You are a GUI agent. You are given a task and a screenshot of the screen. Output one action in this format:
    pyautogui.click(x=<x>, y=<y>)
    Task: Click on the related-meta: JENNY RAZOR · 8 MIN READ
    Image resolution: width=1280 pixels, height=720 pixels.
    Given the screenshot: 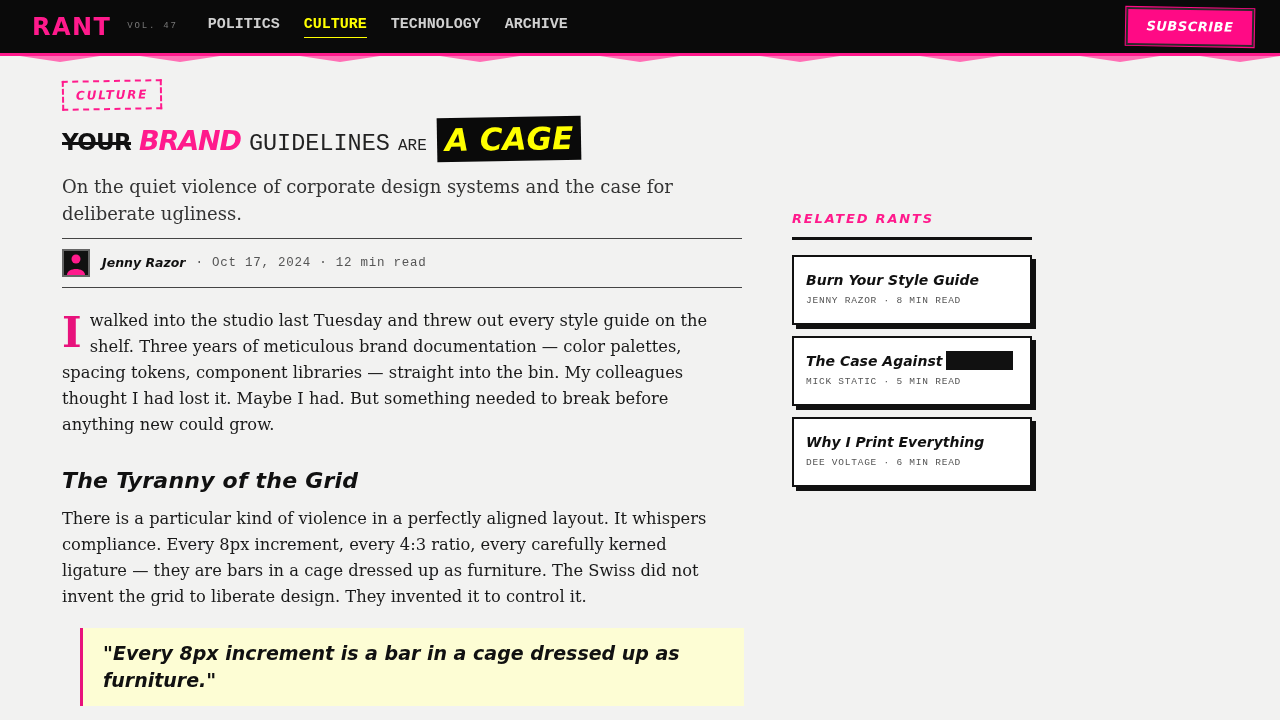 What is the action you would take?
    pyautogui.click(x=884, y=300)
    